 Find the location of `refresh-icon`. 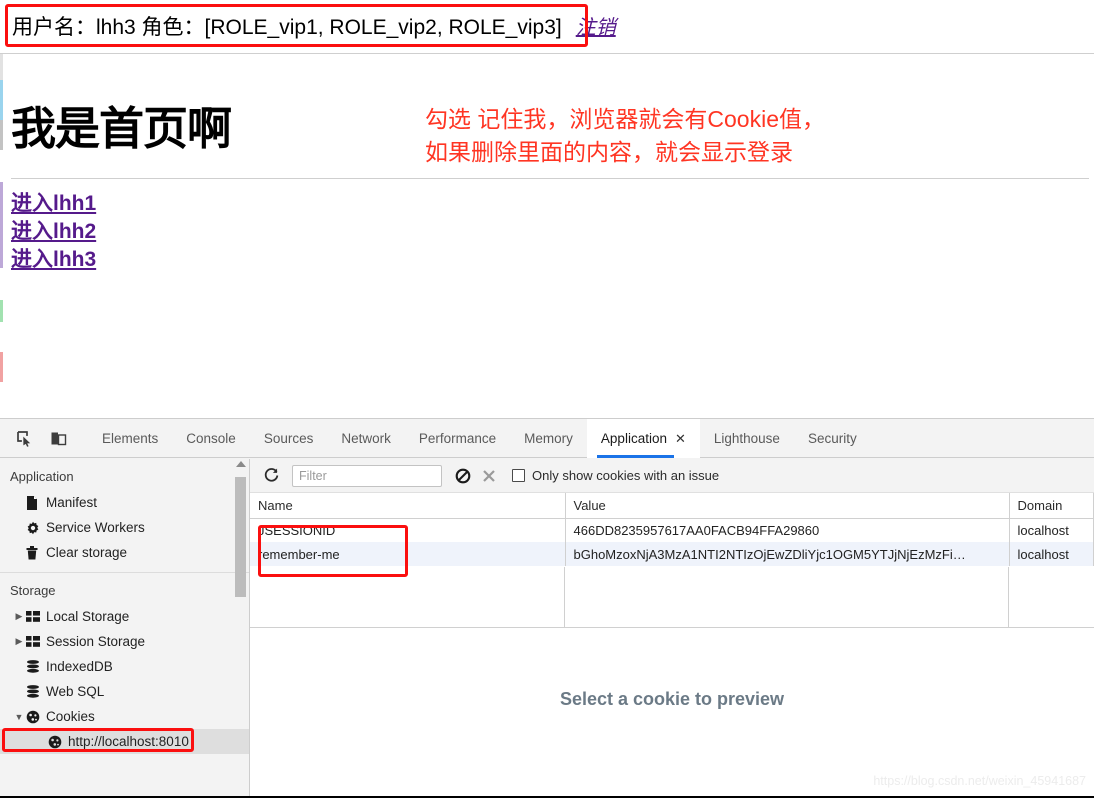

refresh-icon is located at coordinates (271, 476).